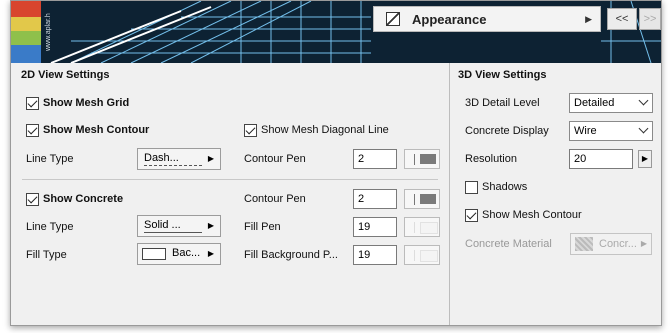 The height and width of the screenshot is (333, 672). I want to click on detail-level-label: 3D Detail Level, so click(502, 103).